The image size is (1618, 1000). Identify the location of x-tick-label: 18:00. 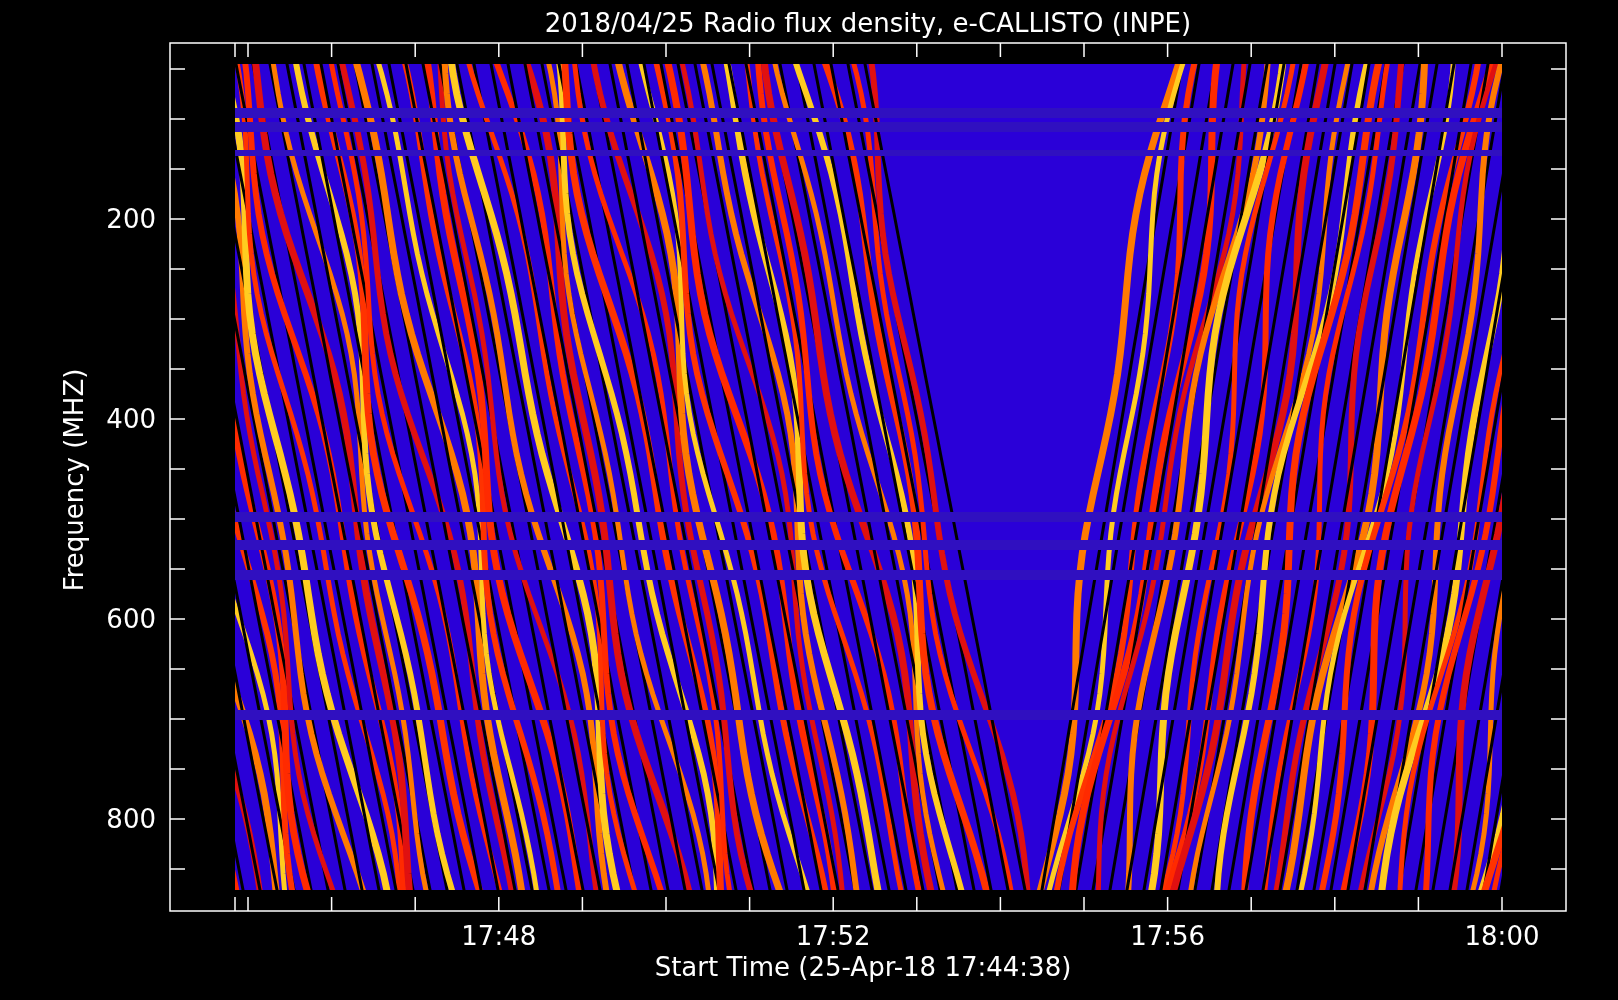
(1502, 936).